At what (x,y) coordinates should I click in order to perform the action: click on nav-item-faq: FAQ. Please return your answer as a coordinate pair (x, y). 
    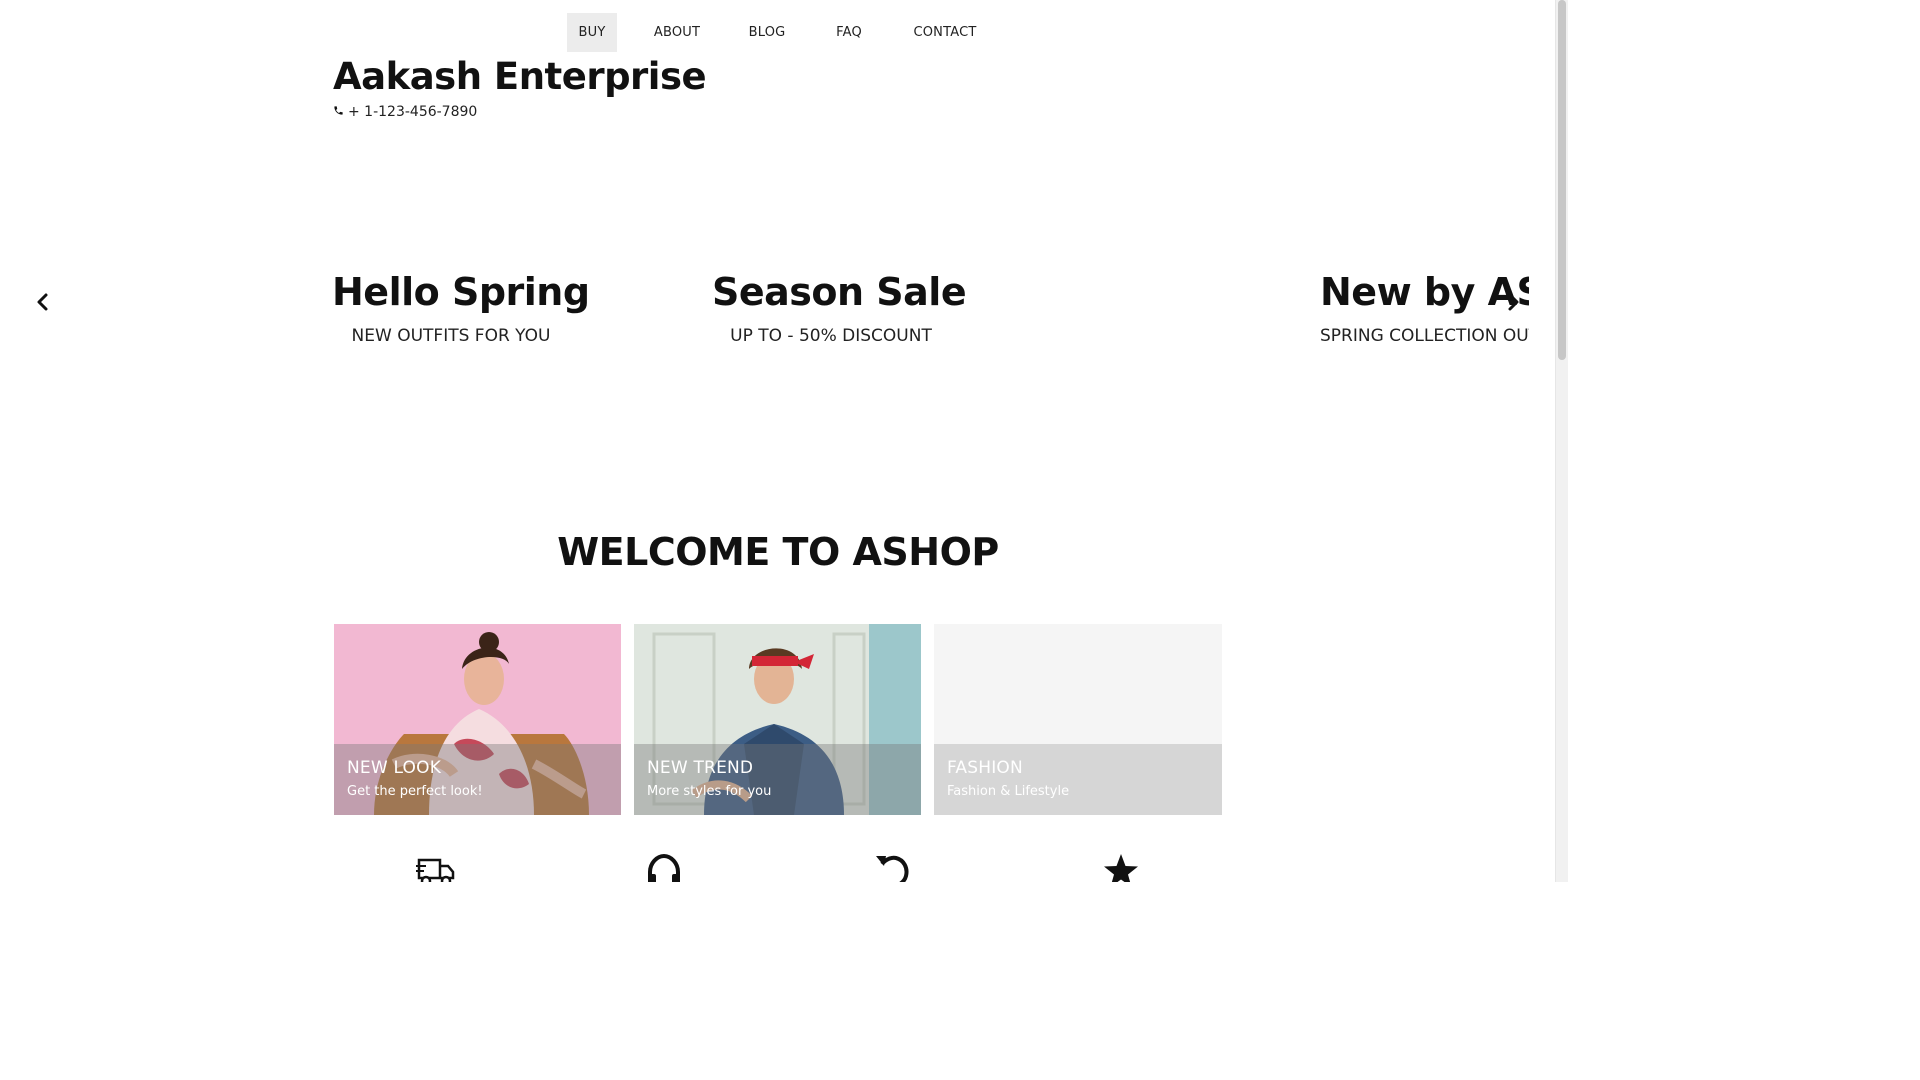
    Looking at the image, I should click on (849, 32).